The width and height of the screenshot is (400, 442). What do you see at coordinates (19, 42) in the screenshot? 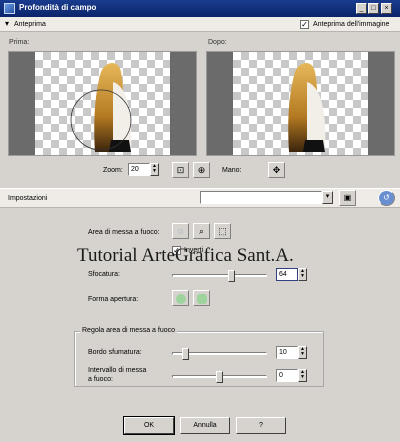
I see `before-label: Prima:` at bounding box center [19, 42].